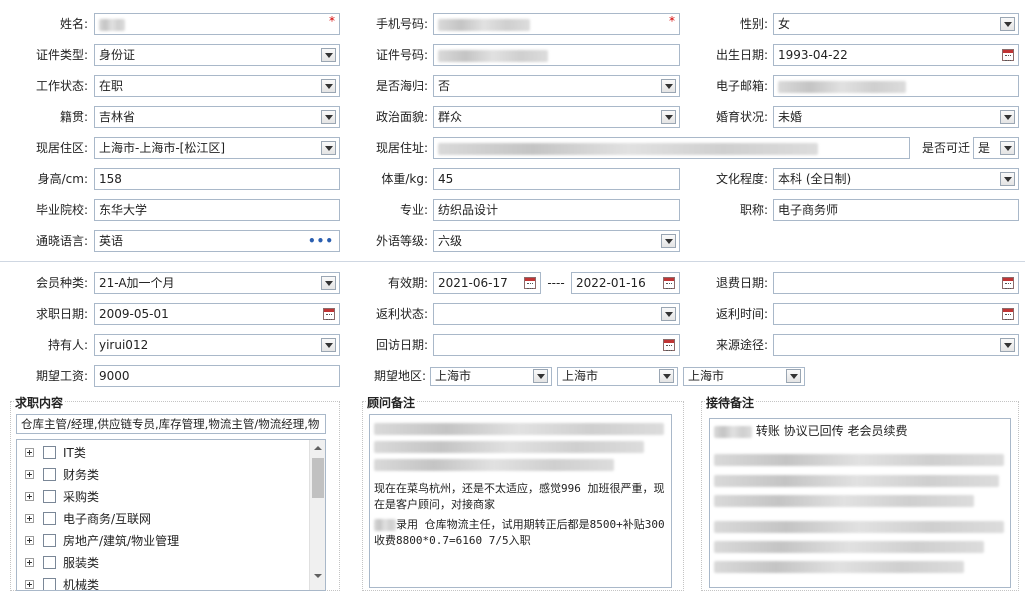 The image size is (1025, 594). Describe the element at coordinates (321, 241) in the screenshot. I see `ellipsis-icon: •••` at that location.